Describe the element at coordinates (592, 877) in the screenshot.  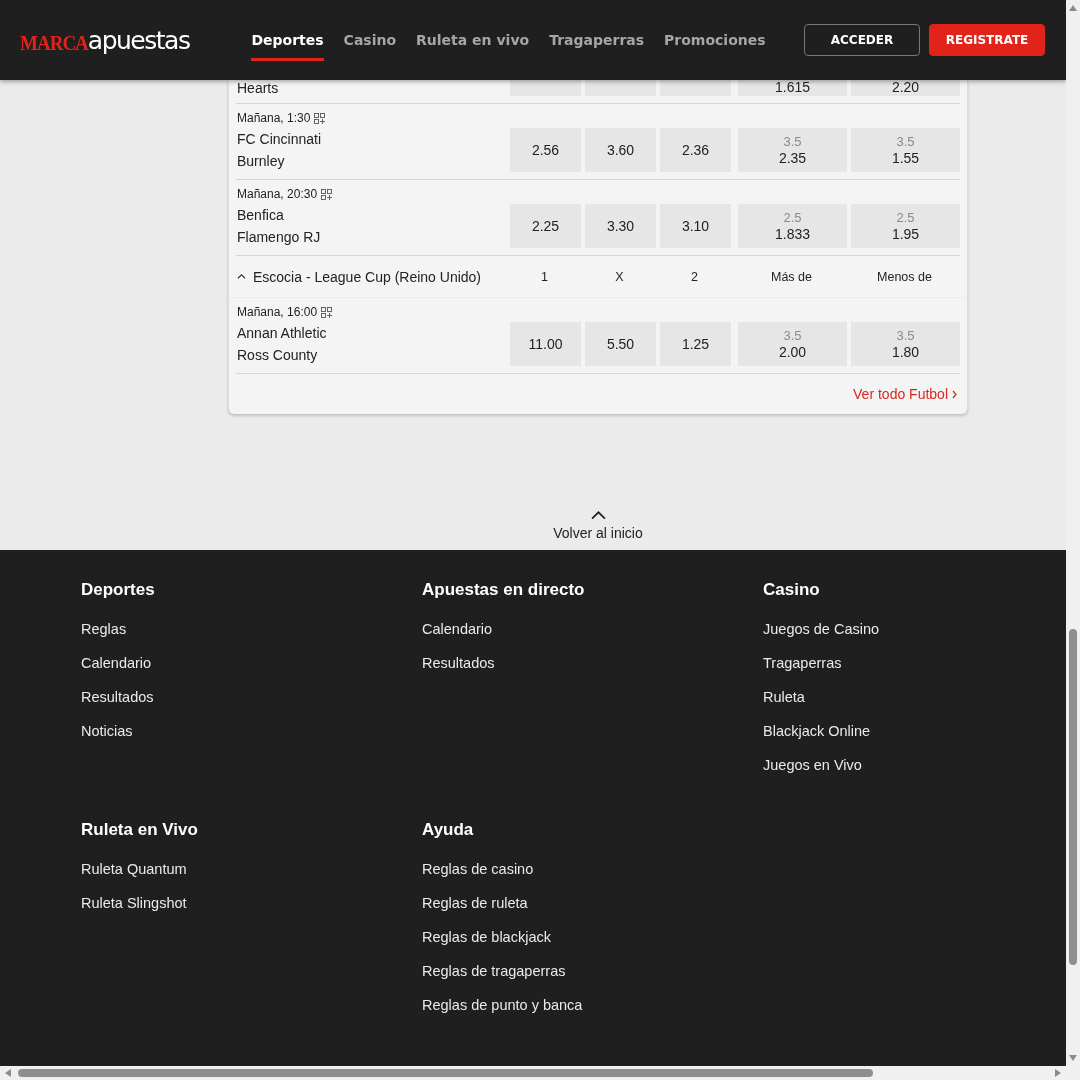
I see `footer-link: Reglas de casino` at that location.